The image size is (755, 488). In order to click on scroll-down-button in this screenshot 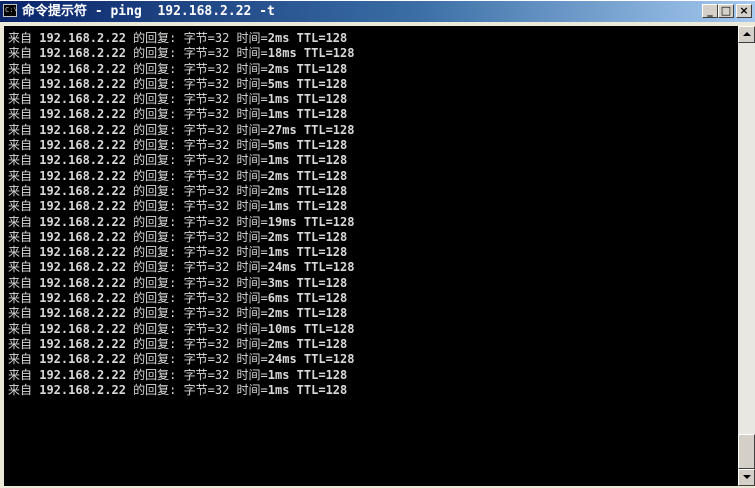, I will do `click(746, 477)`.